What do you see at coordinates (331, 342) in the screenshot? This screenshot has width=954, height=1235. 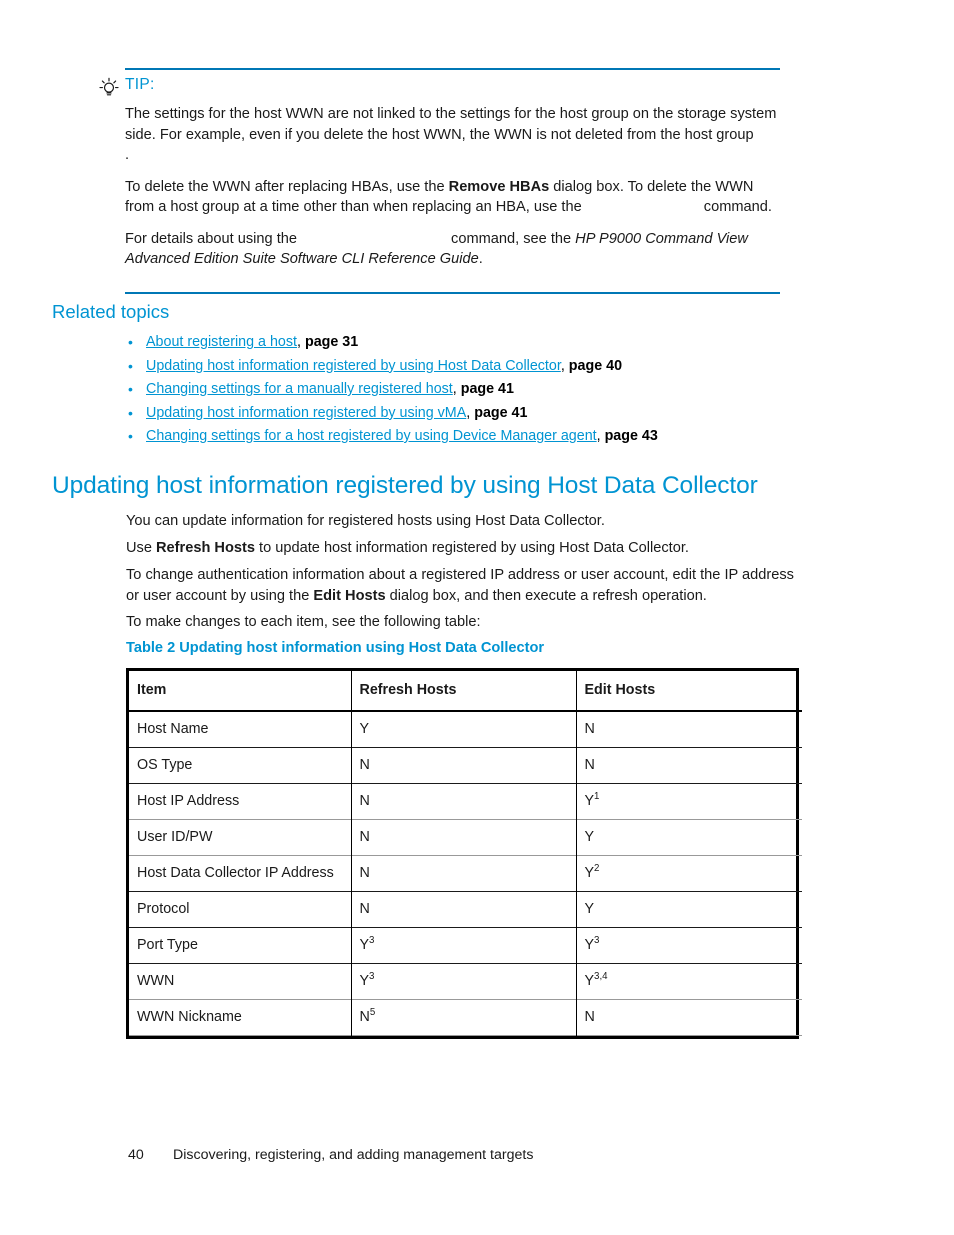 I see `related-page-ref: page 31` at bounding box center [331, 342].